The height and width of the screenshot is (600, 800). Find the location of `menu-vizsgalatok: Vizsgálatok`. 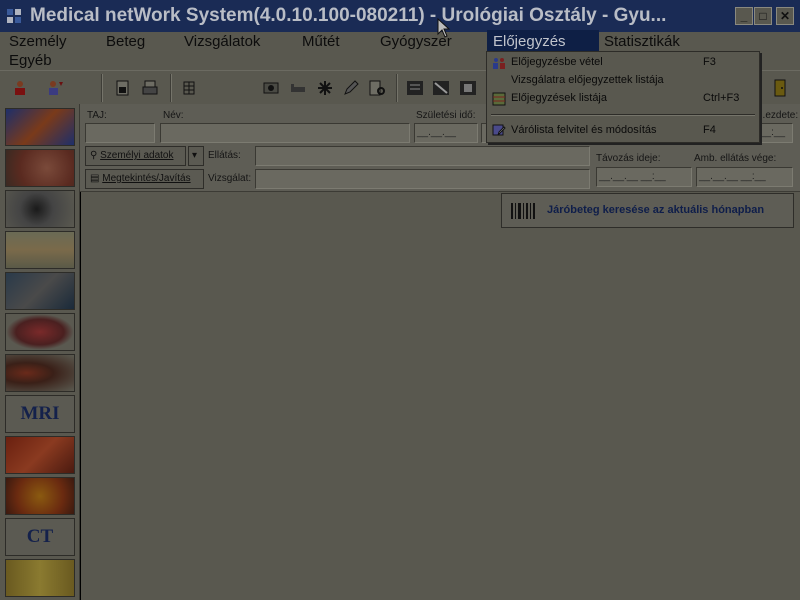

menu-vizsgalatok: Vizsgálatok is located at coordinates (222, 41).